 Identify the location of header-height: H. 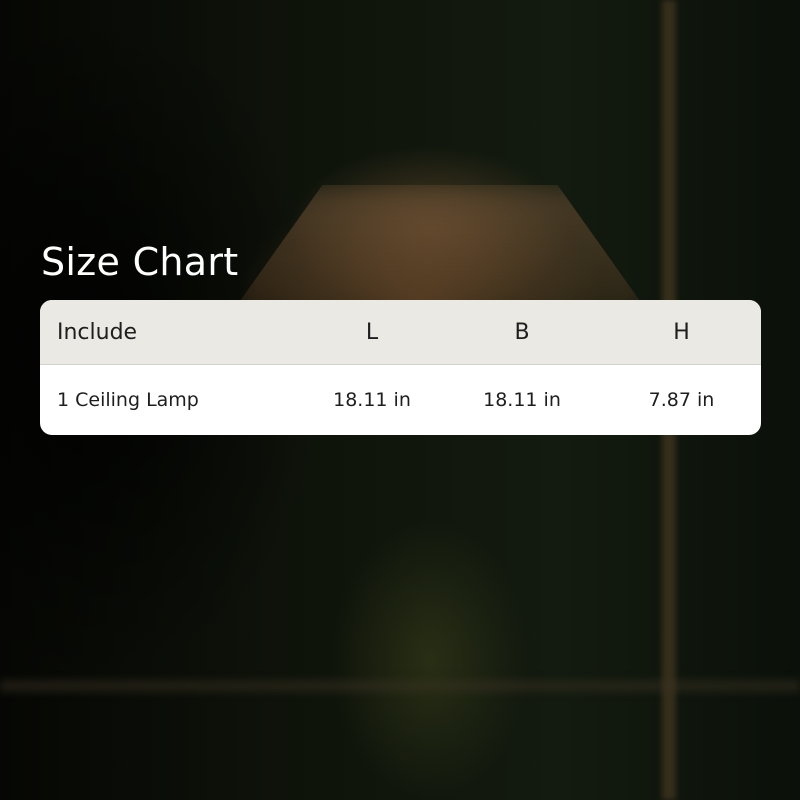
(681, 332).